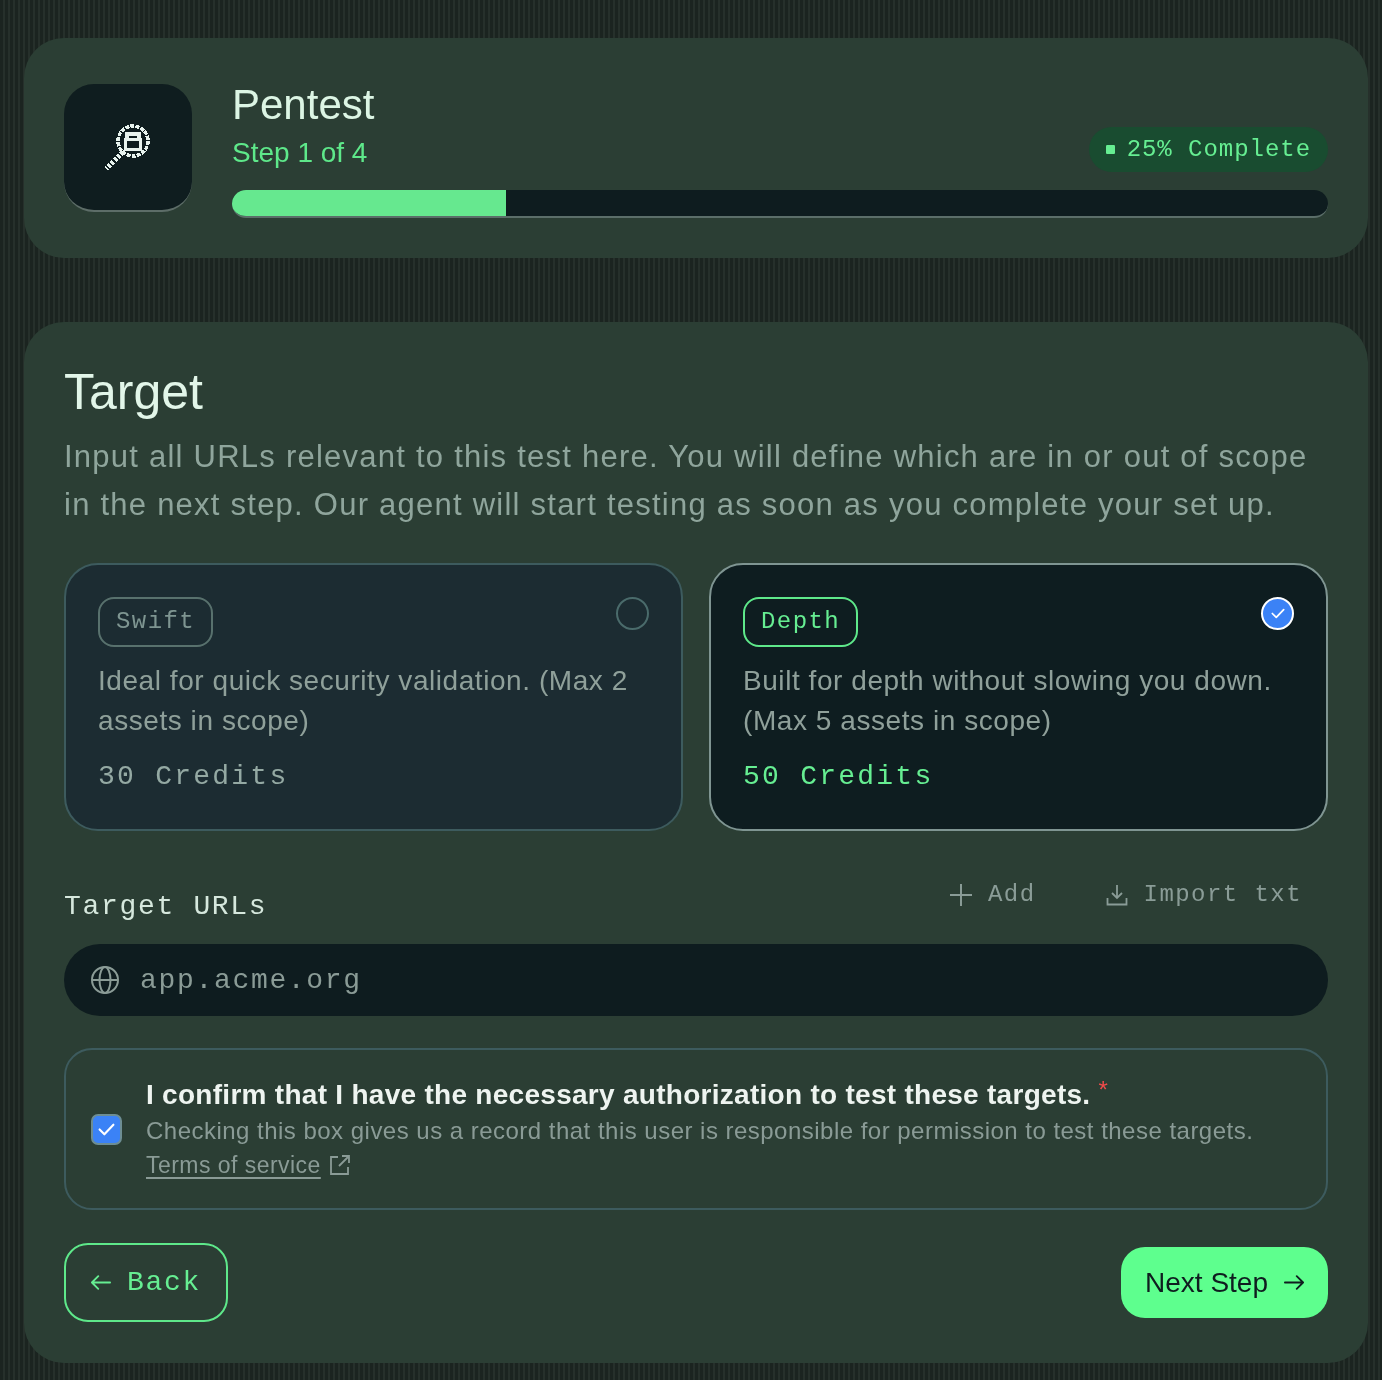  What do you see at coordinates (632, 613) in the screenshot?
I see `radio-button` at bounding box center [632, 613].